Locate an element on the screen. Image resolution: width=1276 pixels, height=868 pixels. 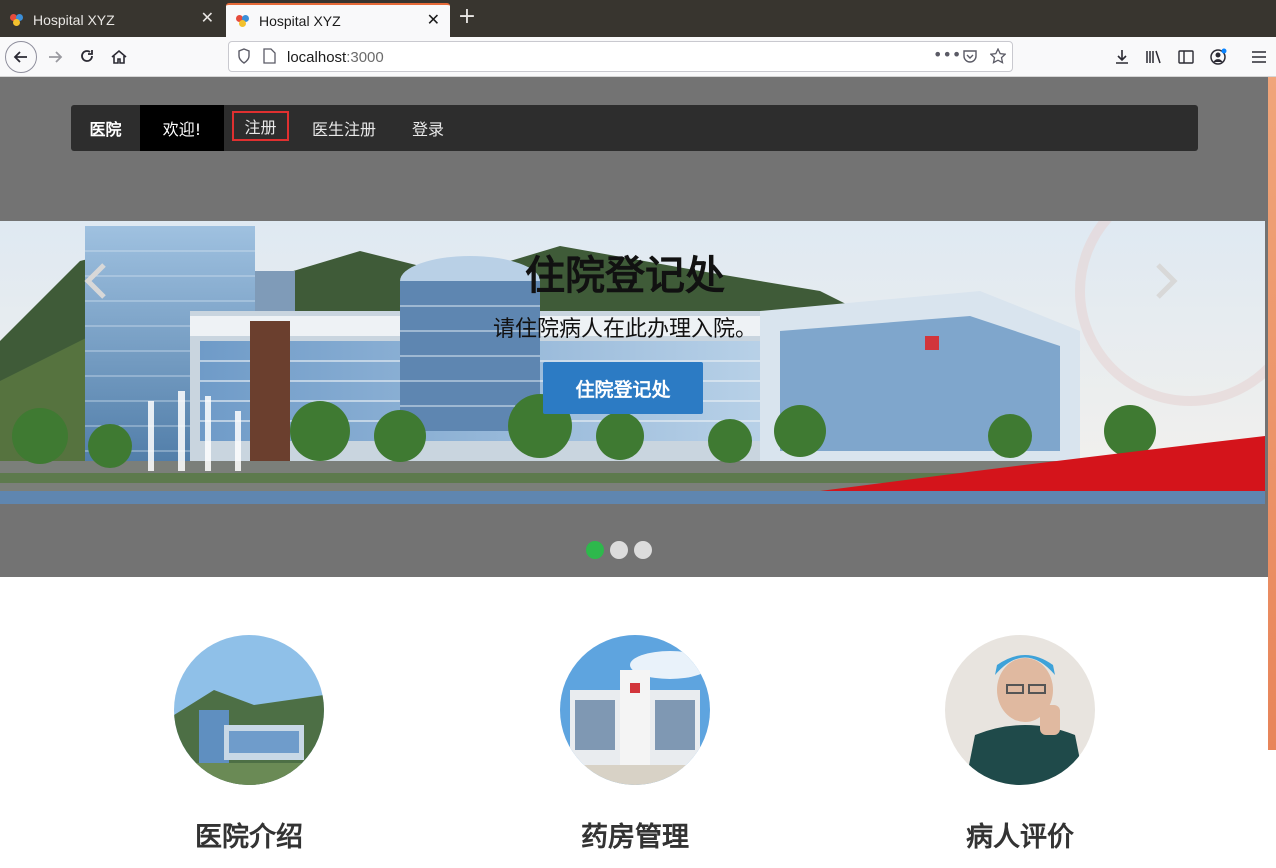
carousel-indicators is located at coordinates (619, 550).